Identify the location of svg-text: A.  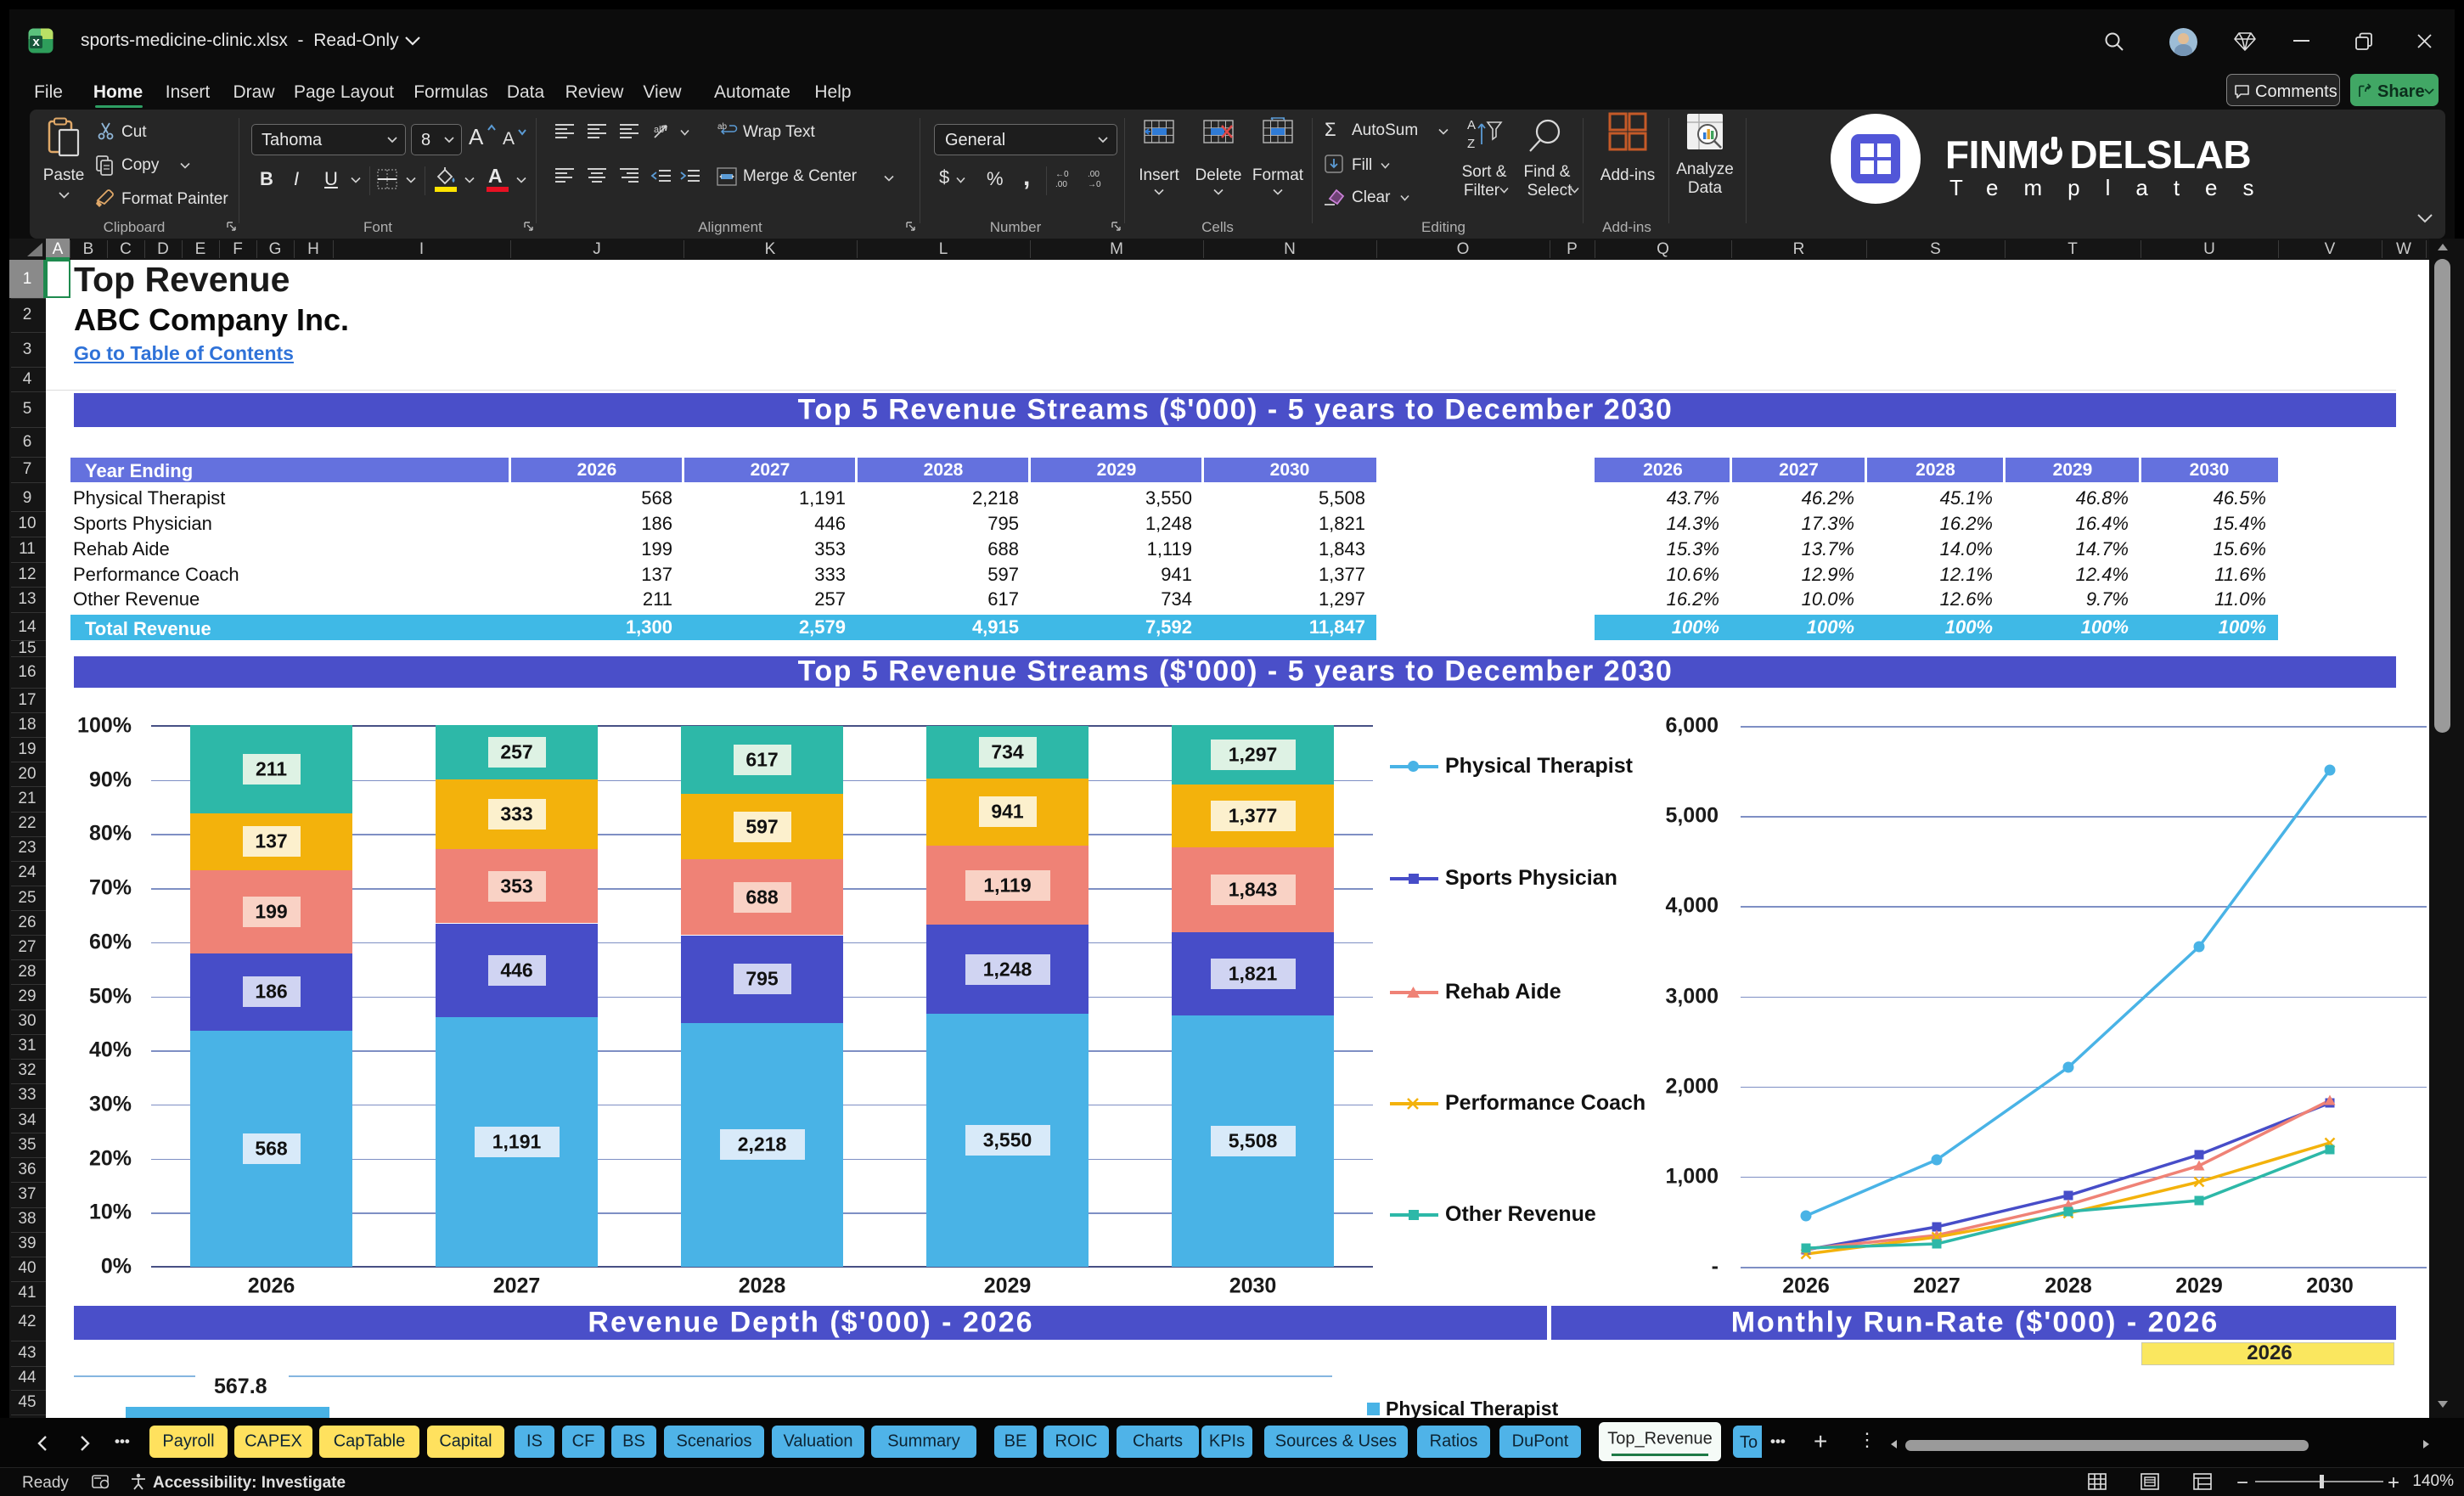
(1471, 125).